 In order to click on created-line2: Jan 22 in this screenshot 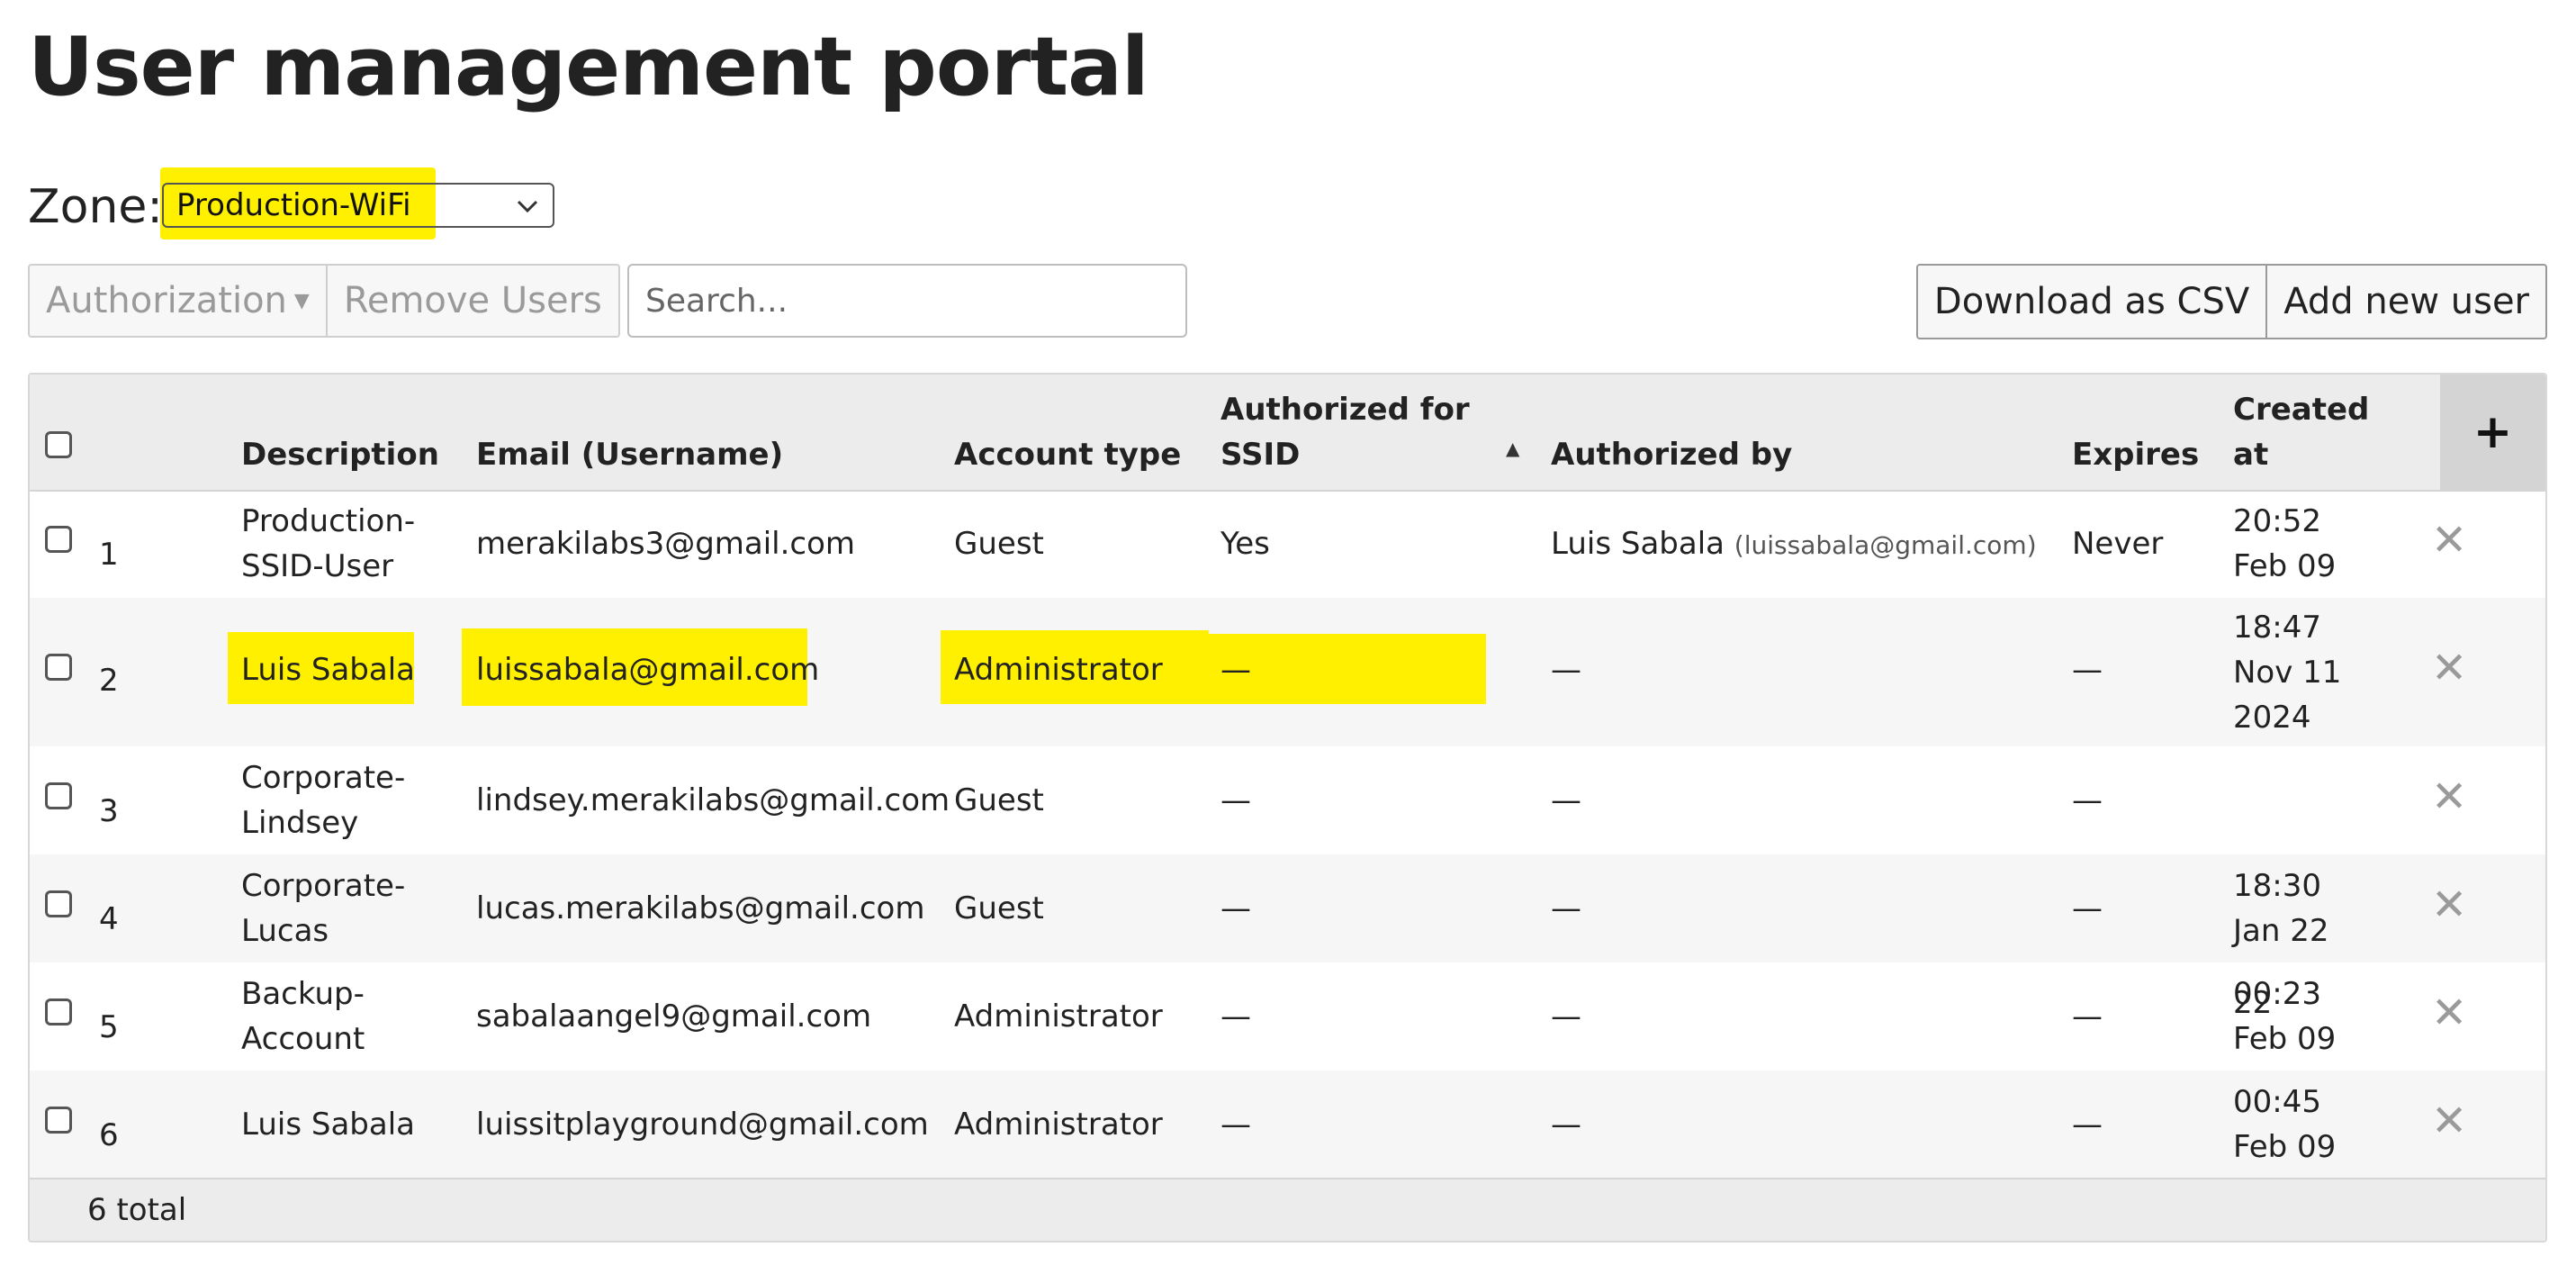, I will do `click(2281, 931)`.